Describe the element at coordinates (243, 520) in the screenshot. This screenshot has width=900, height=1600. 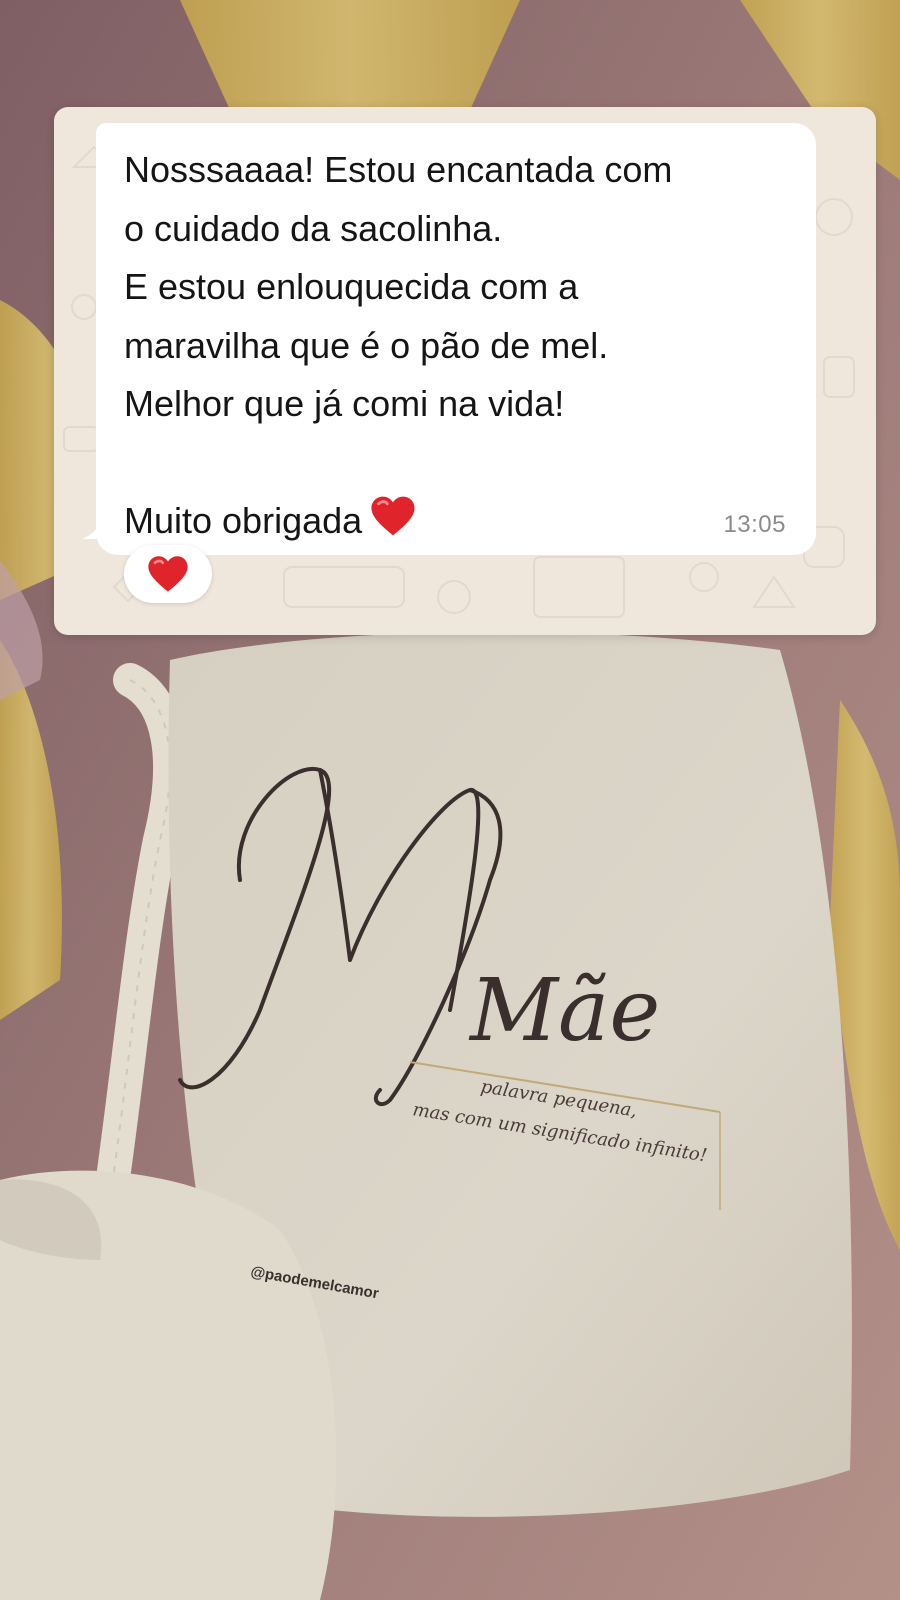
I see `message-closing-text: Muito obrigada` at that location.